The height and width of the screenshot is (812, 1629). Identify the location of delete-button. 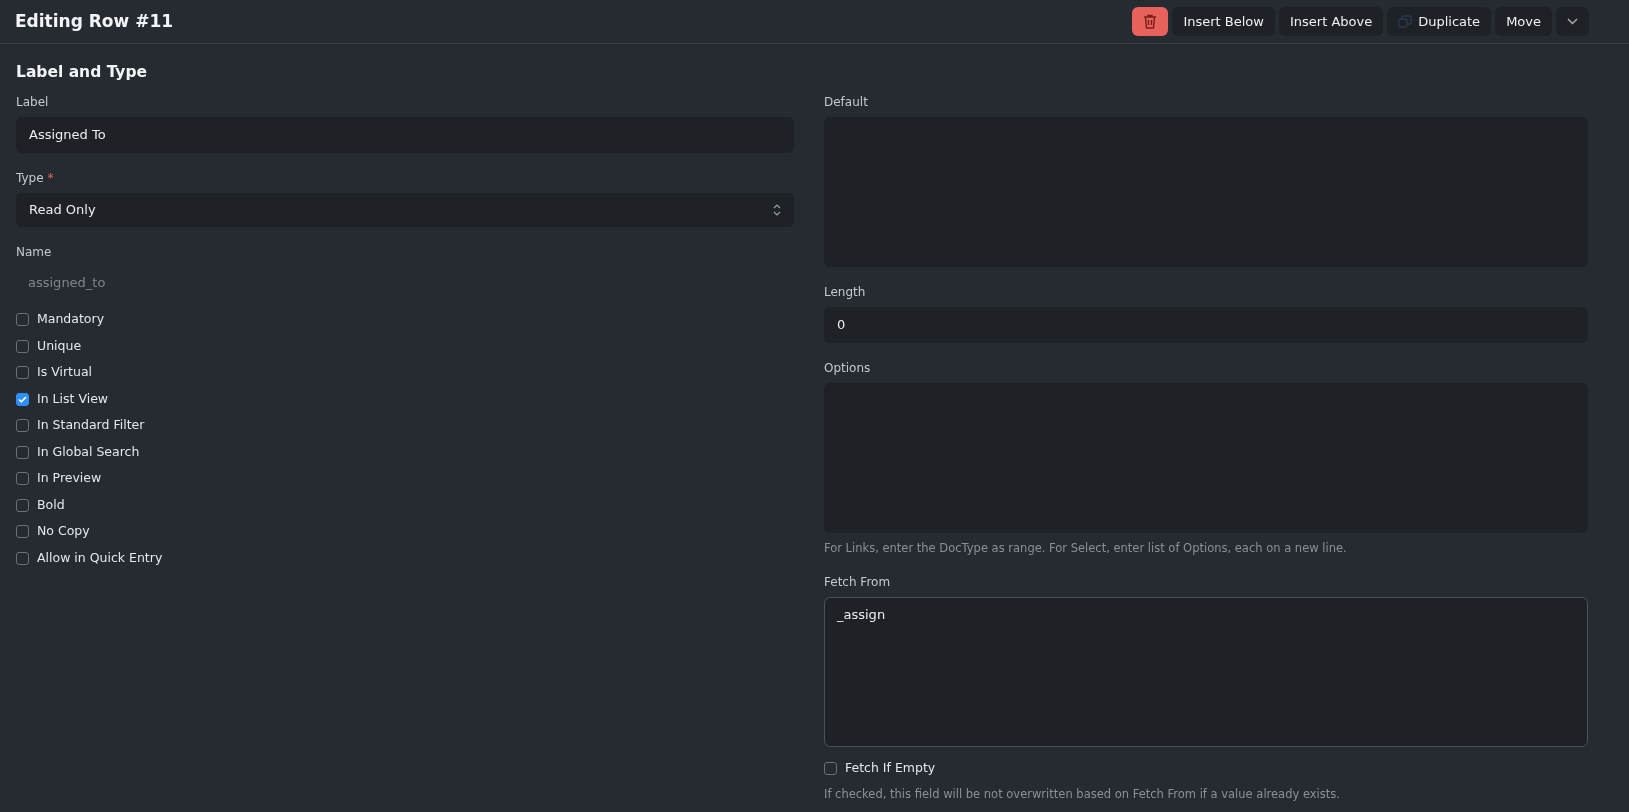
(1150, 21).